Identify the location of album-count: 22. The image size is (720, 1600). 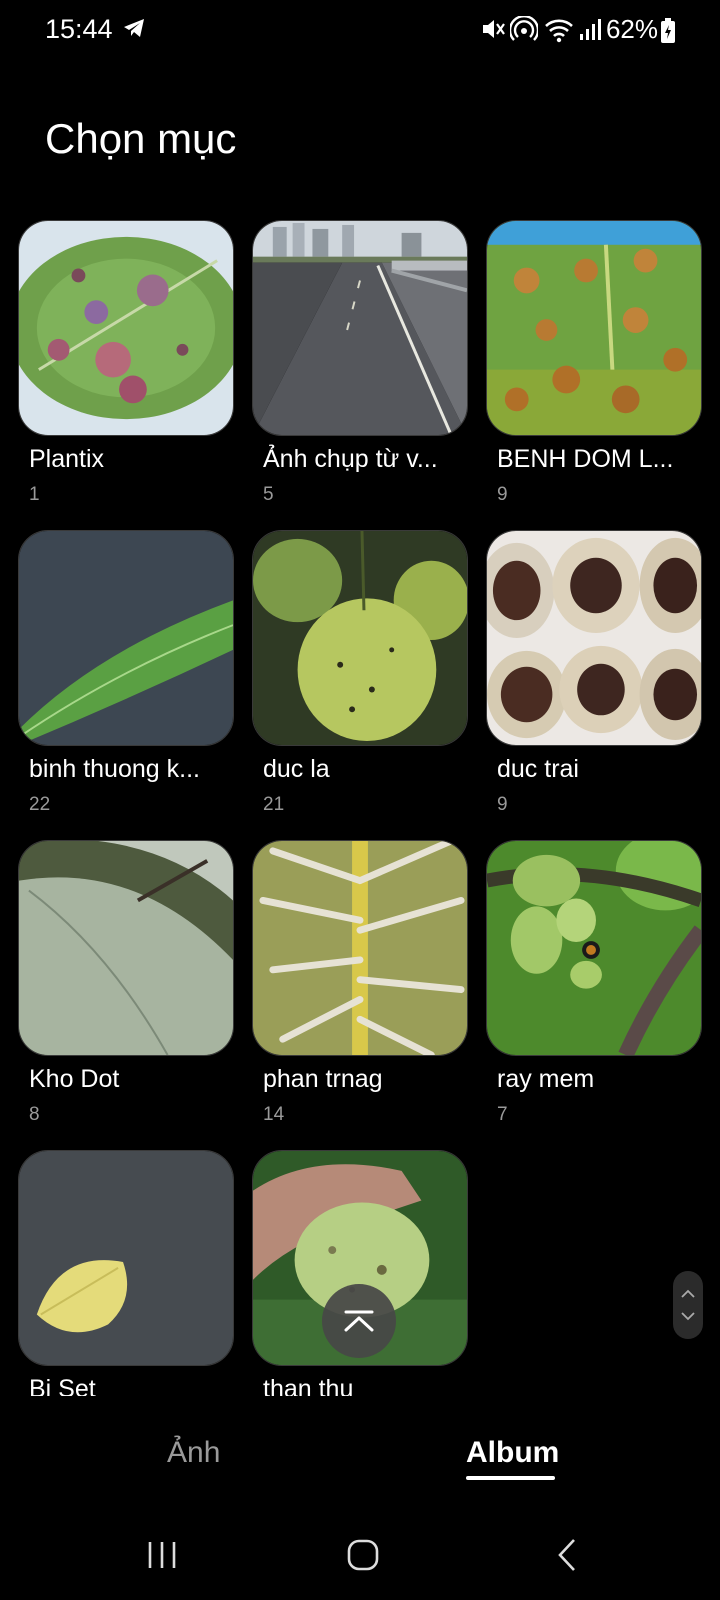
(40, 804).